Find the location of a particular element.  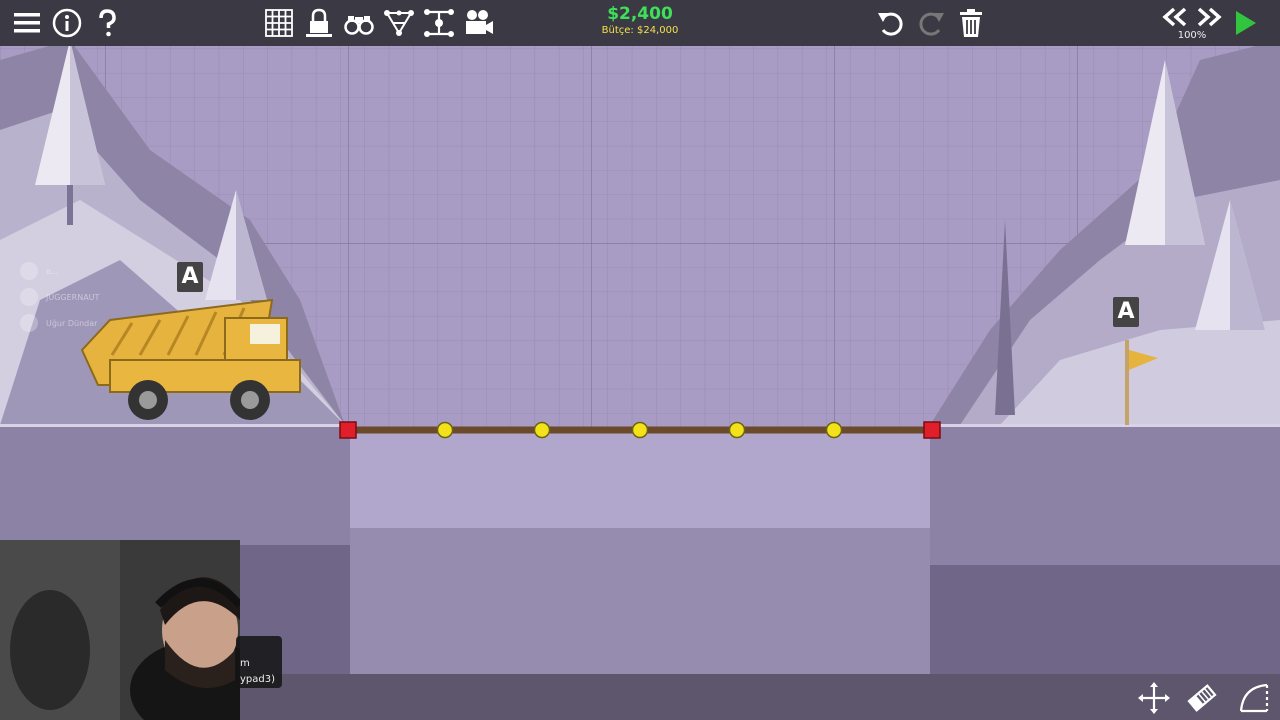

pan-tool-button is located at coordinates (1154, 698).